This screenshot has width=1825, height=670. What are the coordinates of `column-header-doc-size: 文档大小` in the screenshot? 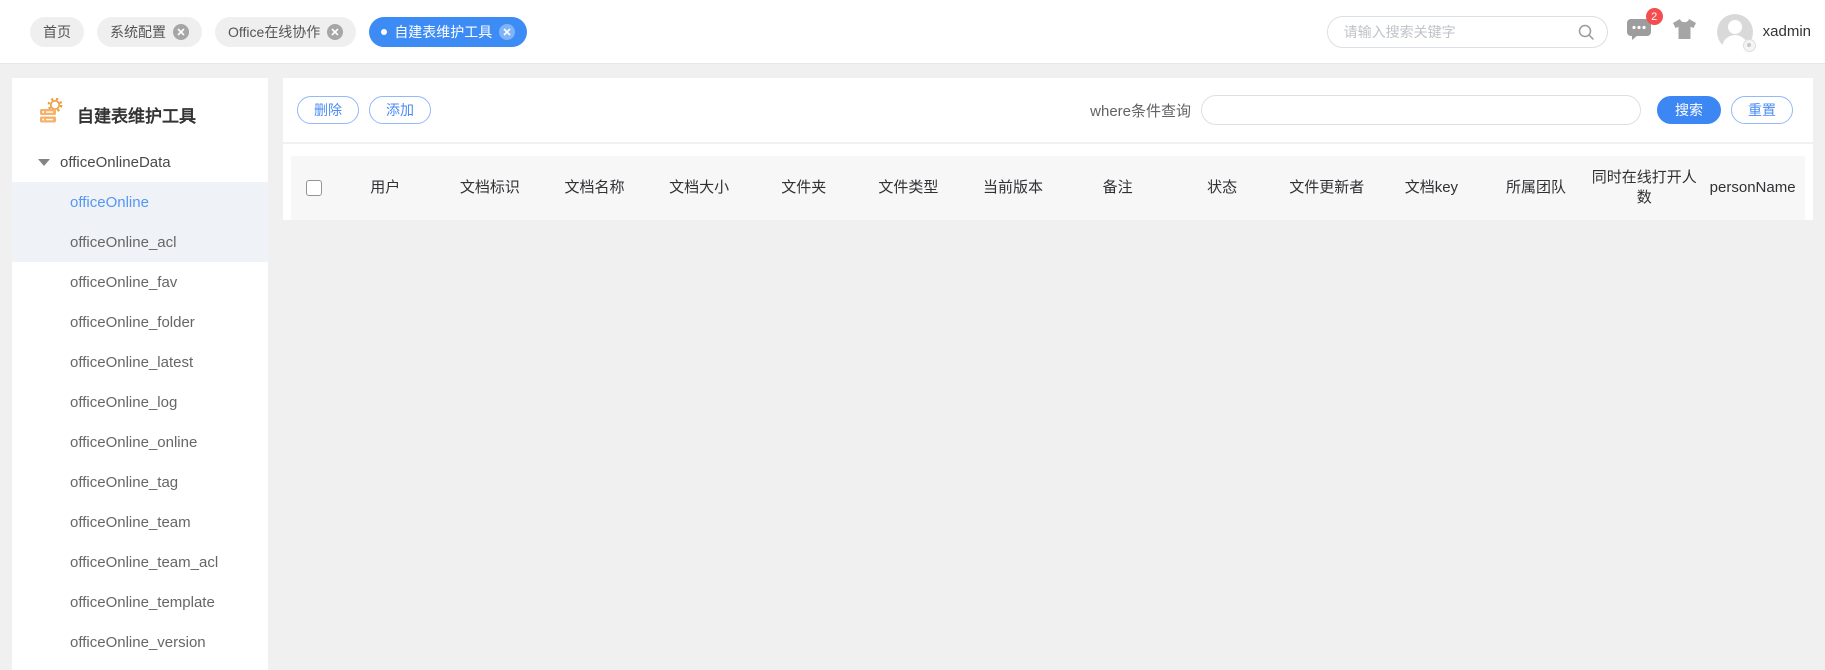 It's located at (699, 187).